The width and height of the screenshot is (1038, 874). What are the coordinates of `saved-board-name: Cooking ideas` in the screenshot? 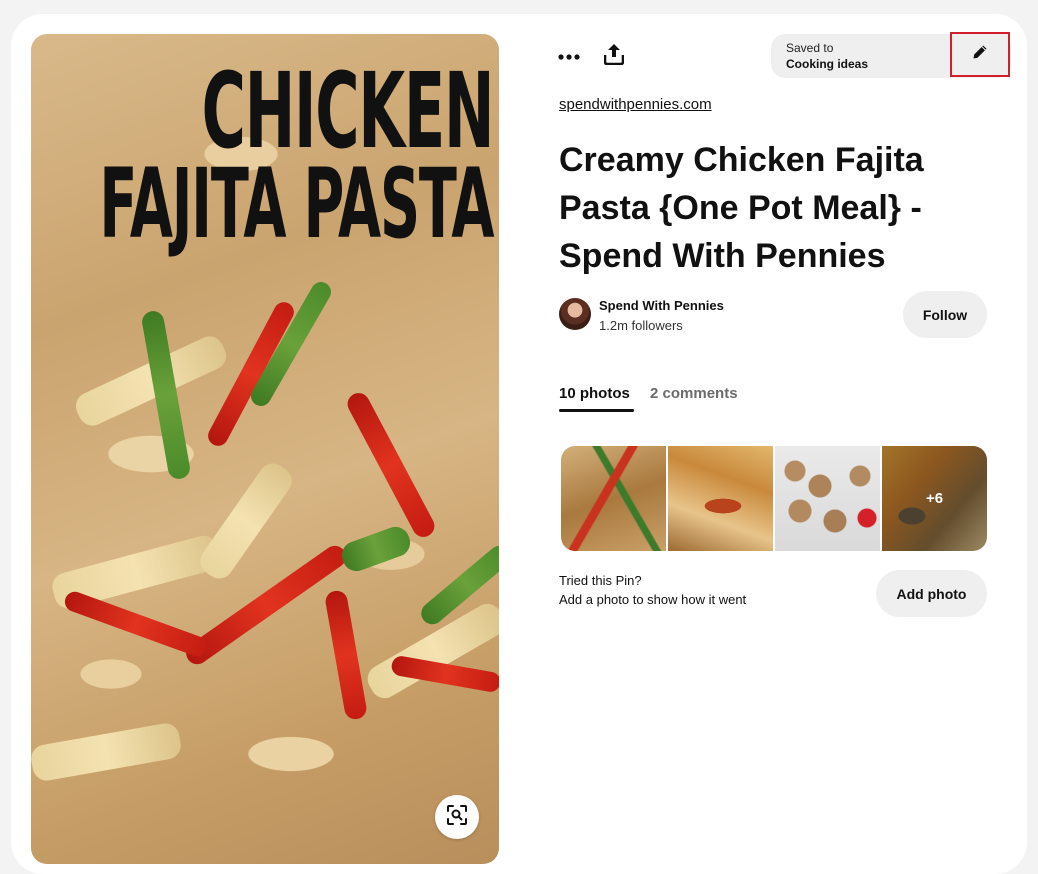 It's located at (827, 64).